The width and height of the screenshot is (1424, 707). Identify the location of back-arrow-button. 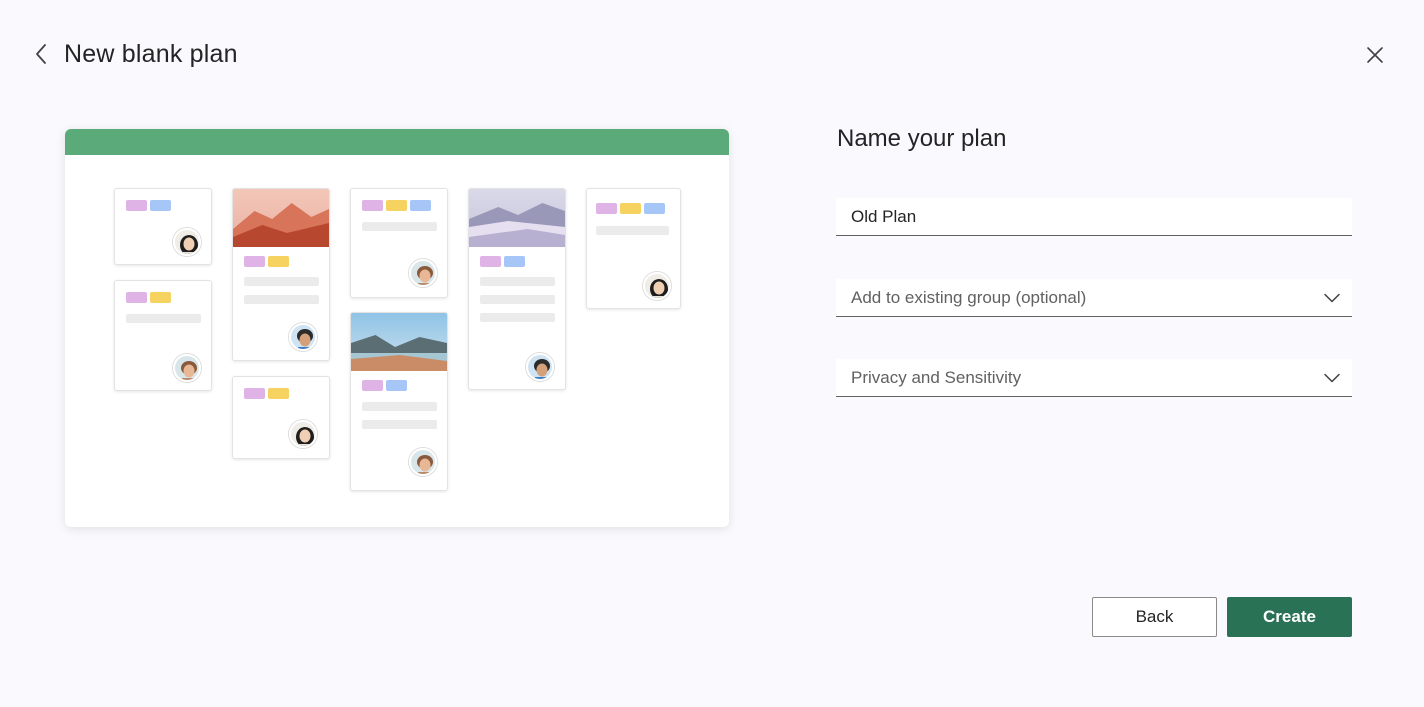
(41, 54).